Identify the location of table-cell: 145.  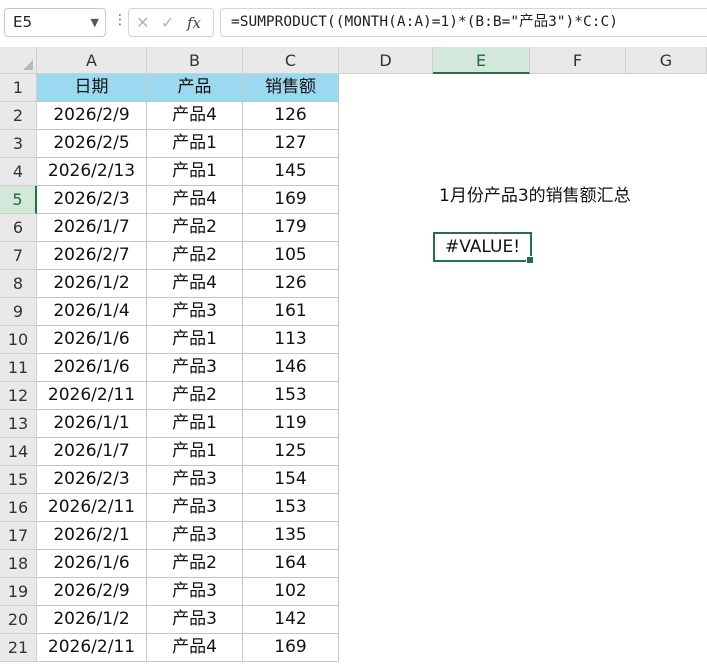
(291, 172).